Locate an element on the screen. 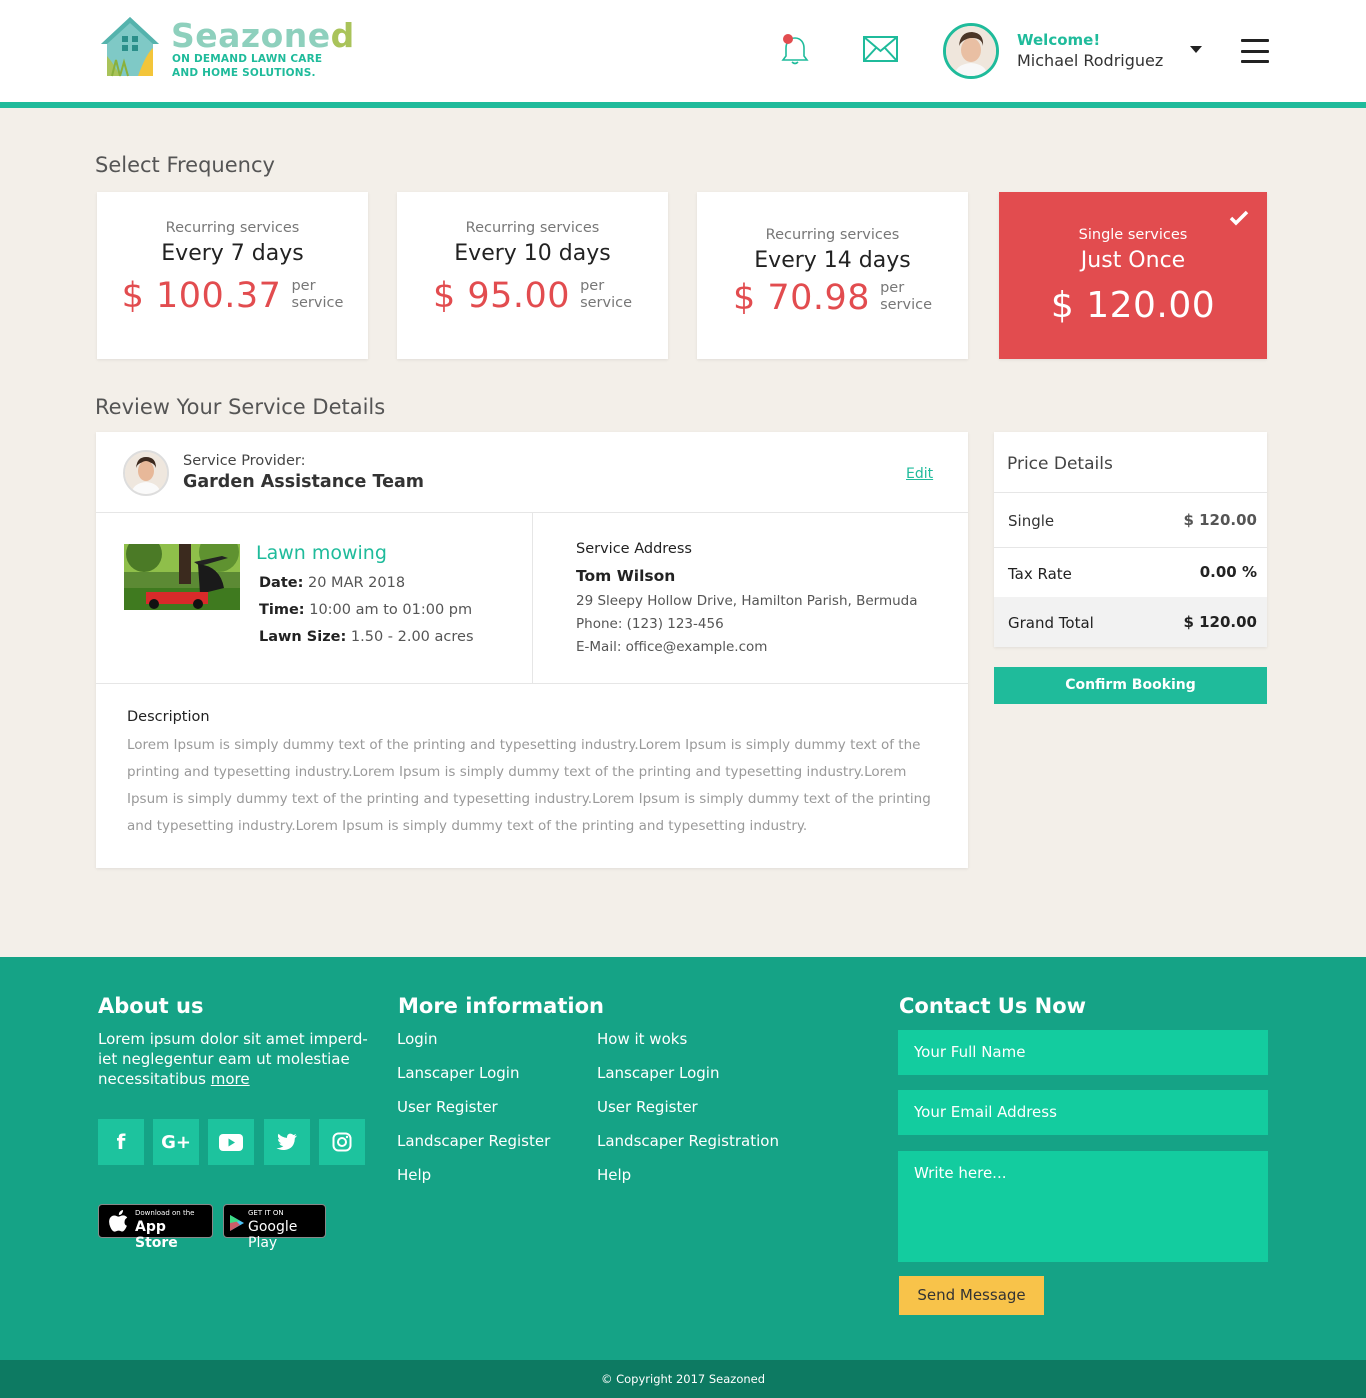 Image resolution: width=1366 pixels, height=1398 pixels. instagram-glyph is located at coordinates (342, 1142).